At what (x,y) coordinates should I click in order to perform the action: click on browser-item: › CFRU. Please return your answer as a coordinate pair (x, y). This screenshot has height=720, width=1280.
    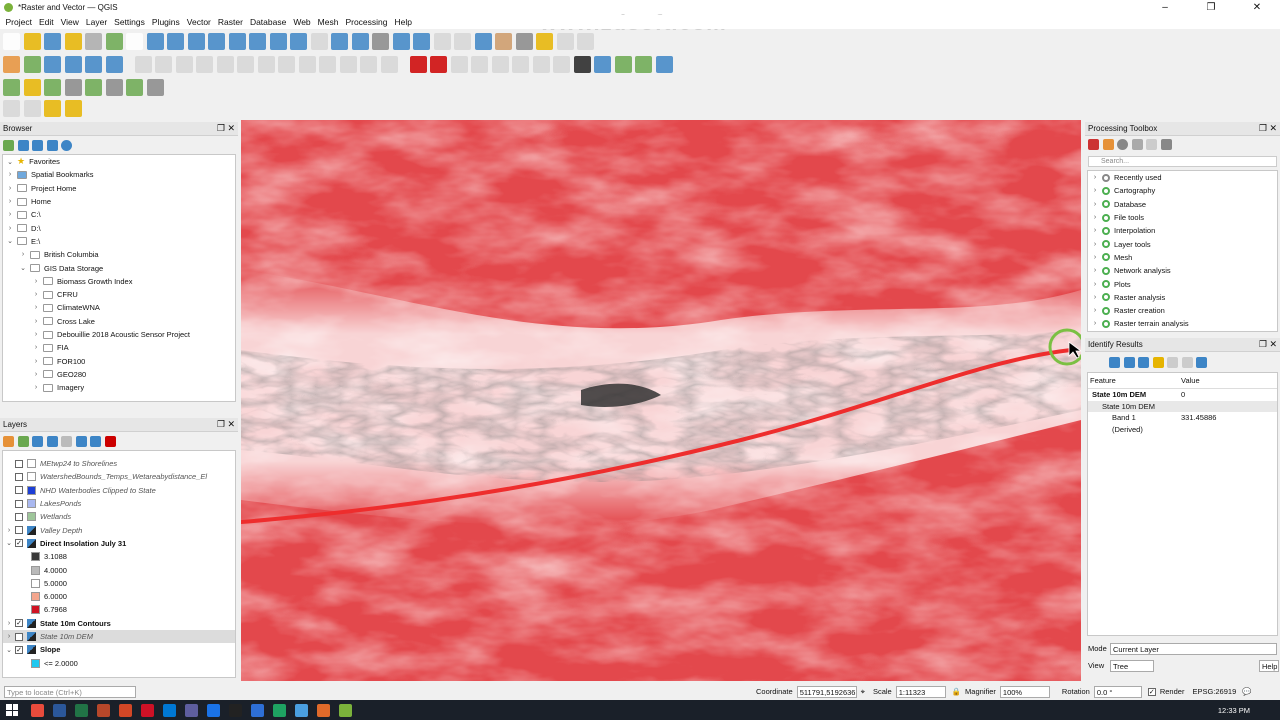
    Looking at the image, I should click on (119, 294).